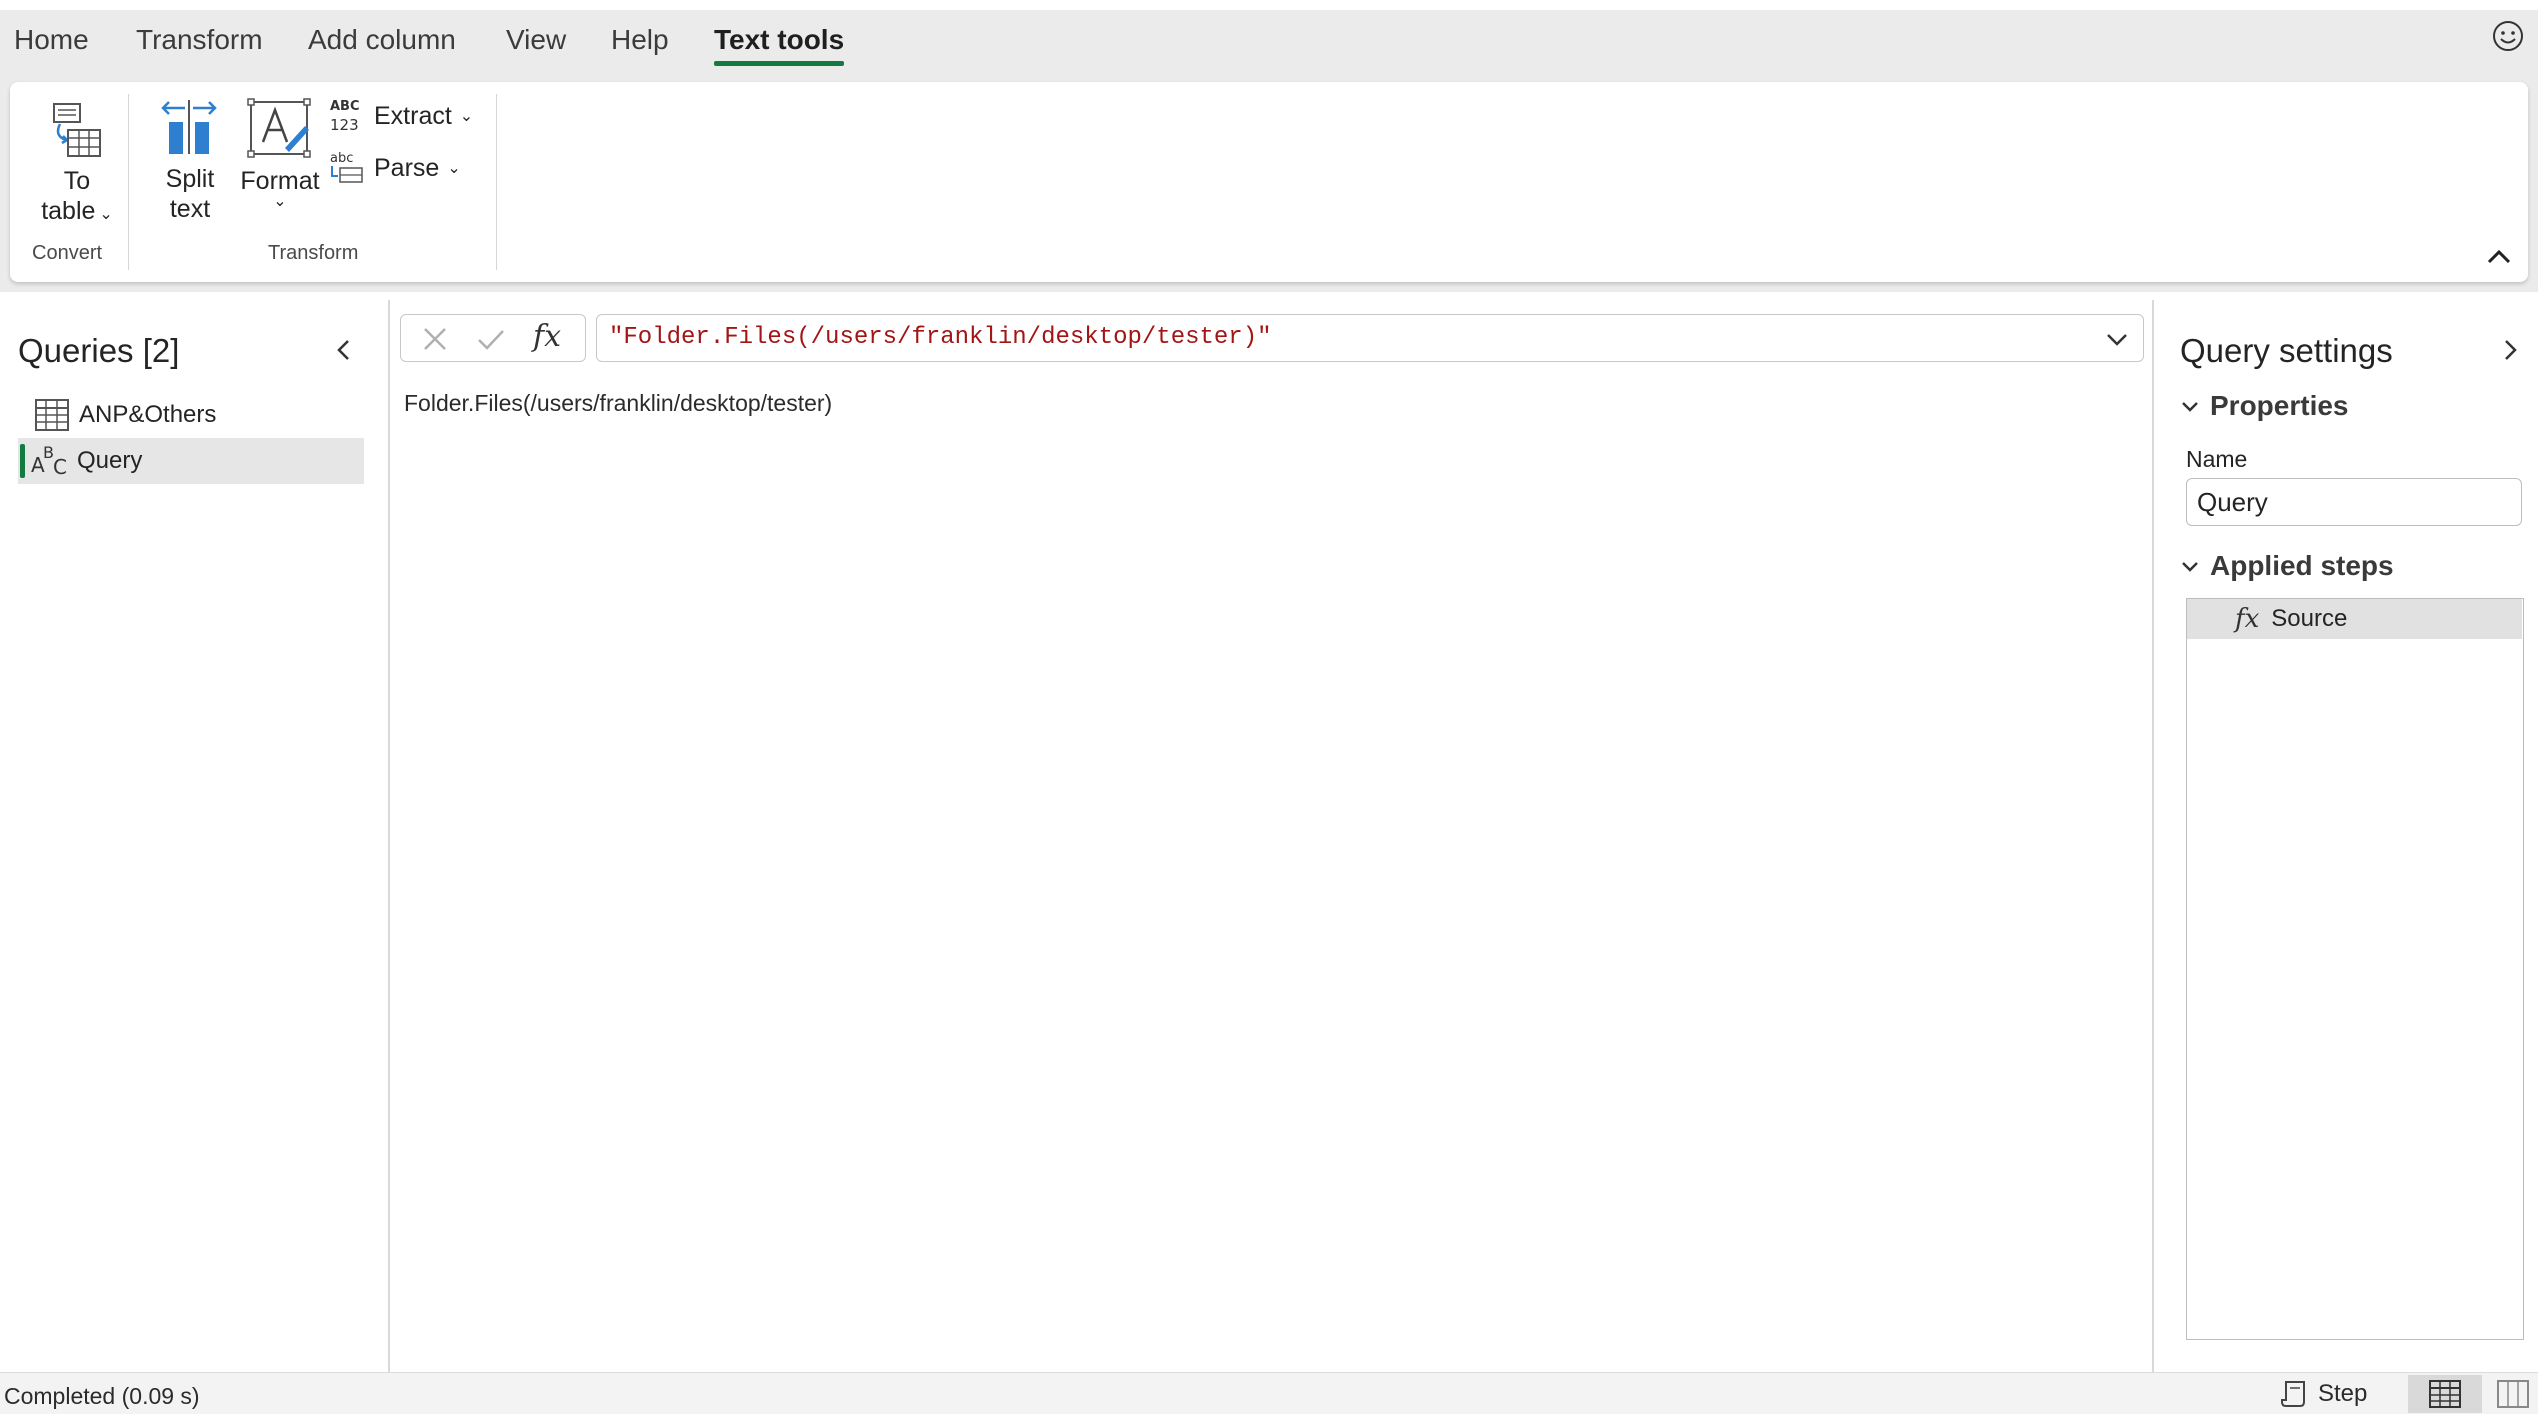 Image resolution: width=2538 pixels, height=1414 pixels. What do you see at coordinates (191, 461) in the screenshot?
I see `query-item-query: A B C Query` at bounding box center [191, 461].